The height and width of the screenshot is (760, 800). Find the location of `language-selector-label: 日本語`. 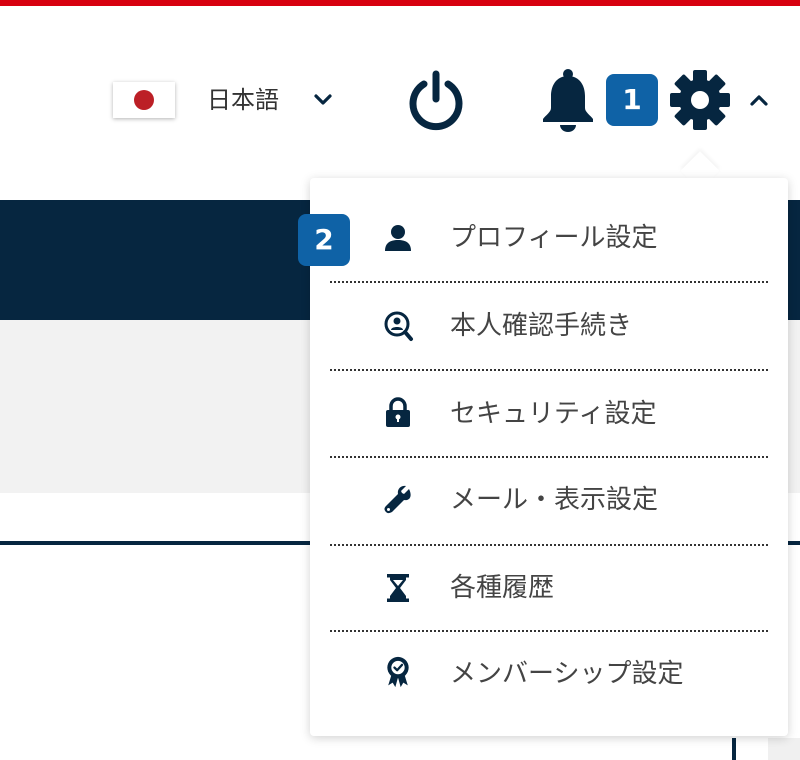

language-selector-label: 日本語 is located at coordinates (243, 100).